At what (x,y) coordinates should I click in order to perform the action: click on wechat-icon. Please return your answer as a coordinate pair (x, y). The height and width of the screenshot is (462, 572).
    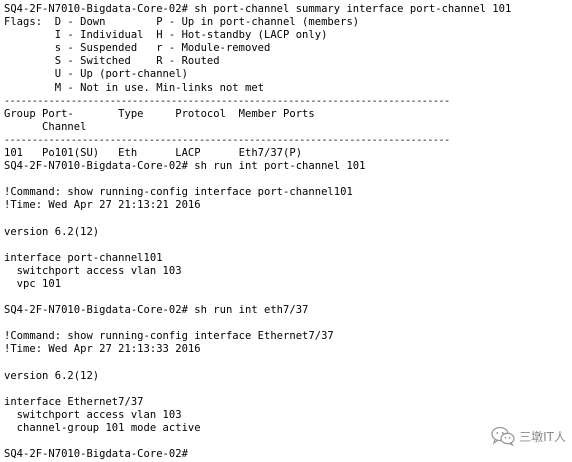
    Looking at the image, I should click on (503, 436).